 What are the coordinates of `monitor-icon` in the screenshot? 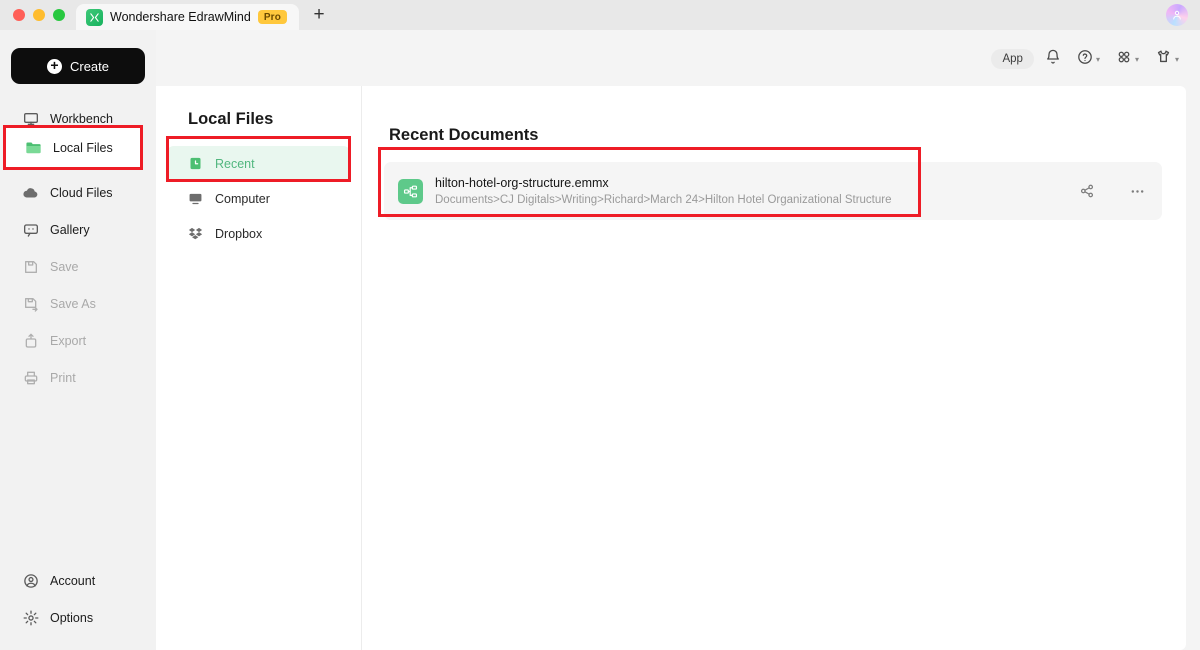 It's located at (195, 199).